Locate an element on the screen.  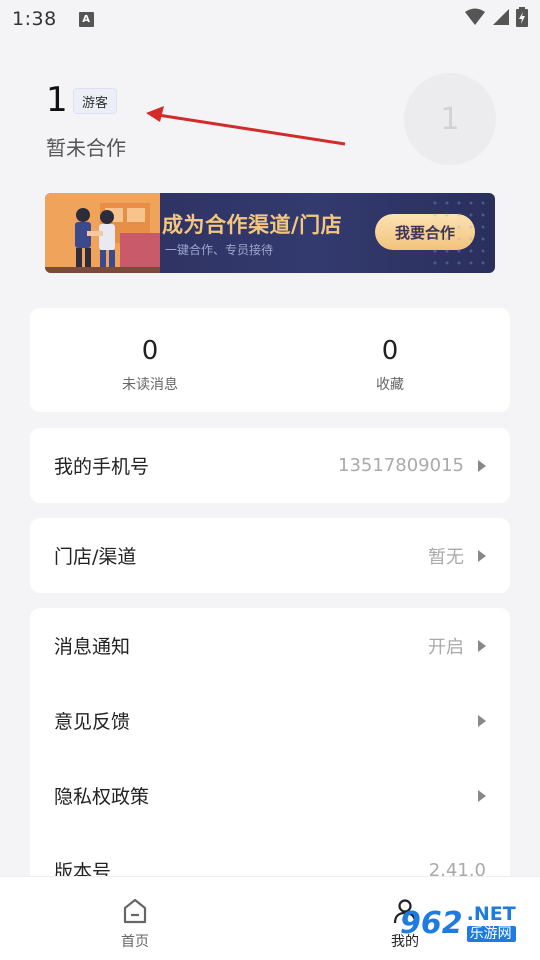
store-row: 门店/渠道 暂无 is located at coordinates (270, 555).